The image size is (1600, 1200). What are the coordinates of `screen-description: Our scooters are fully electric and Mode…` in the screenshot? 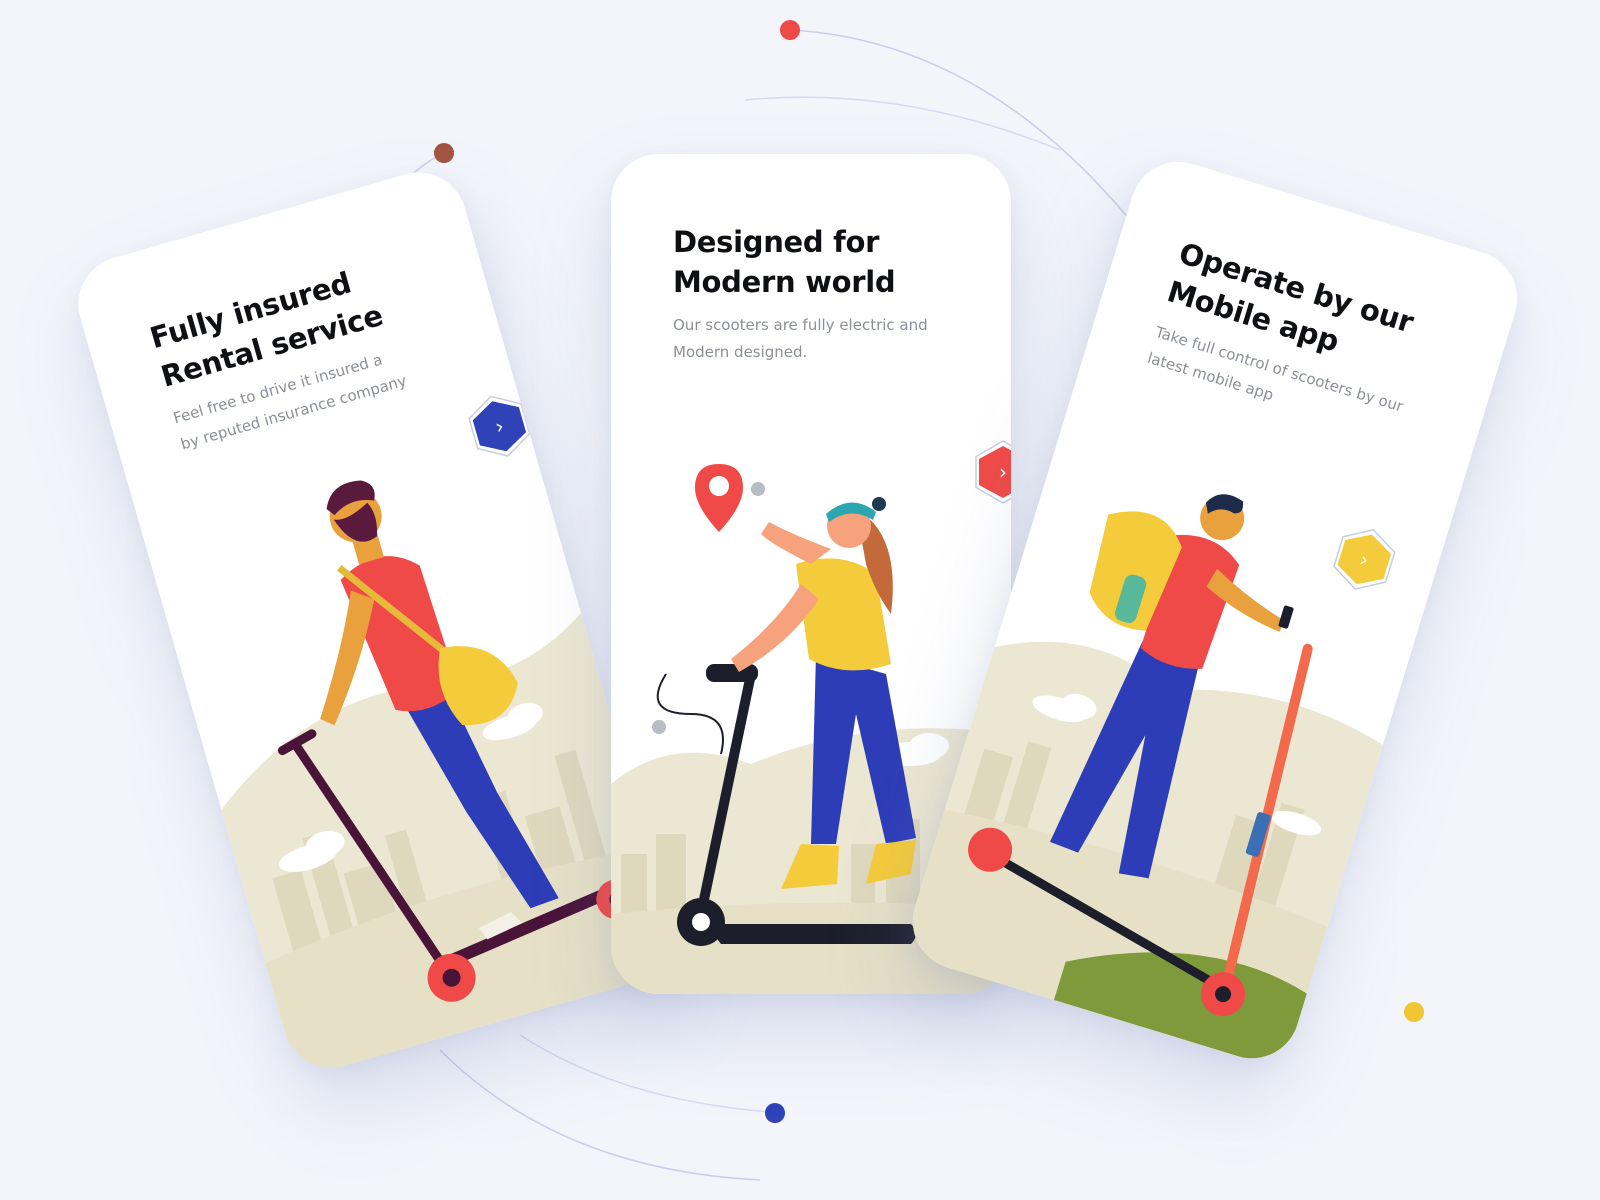 It's located at (818, 339).